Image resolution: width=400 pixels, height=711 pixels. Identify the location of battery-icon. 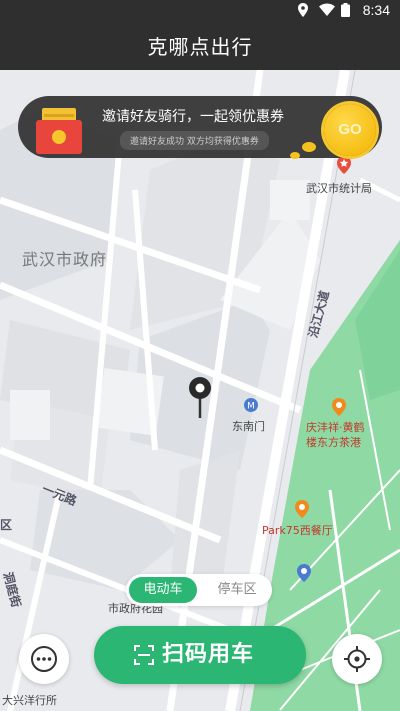
(347, 10).